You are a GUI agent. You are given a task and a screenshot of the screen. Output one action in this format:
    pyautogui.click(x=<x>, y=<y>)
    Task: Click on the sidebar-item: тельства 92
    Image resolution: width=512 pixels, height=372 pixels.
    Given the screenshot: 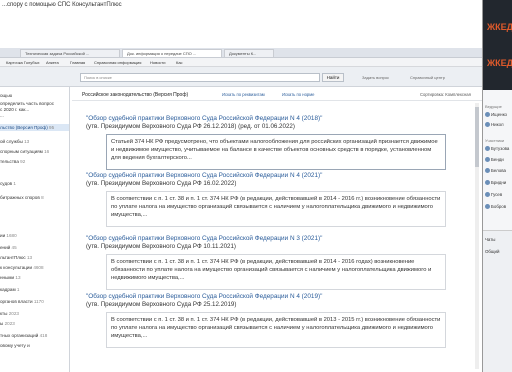 What is the action you would take?
    pyautogui.click(x=12, y=161)
    